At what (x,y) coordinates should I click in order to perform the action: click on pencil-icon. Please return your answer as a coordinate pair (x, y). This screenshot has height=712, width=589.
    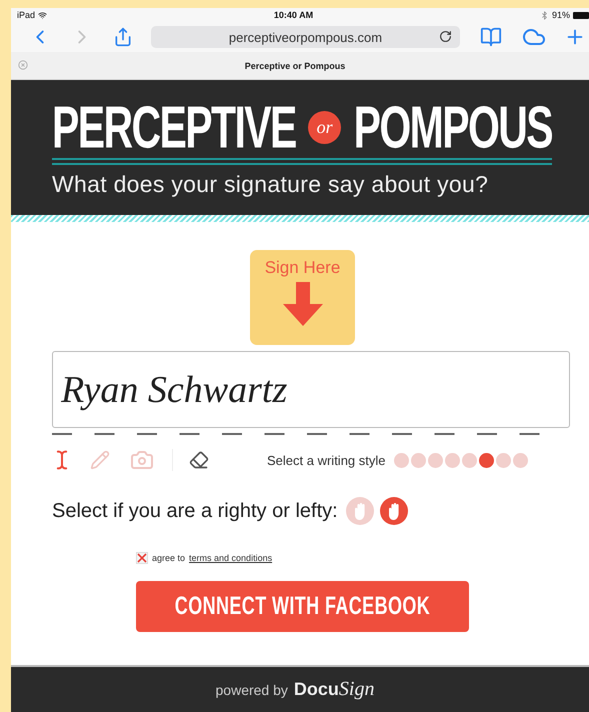
    Looking at the image, I should click on (100, 460).